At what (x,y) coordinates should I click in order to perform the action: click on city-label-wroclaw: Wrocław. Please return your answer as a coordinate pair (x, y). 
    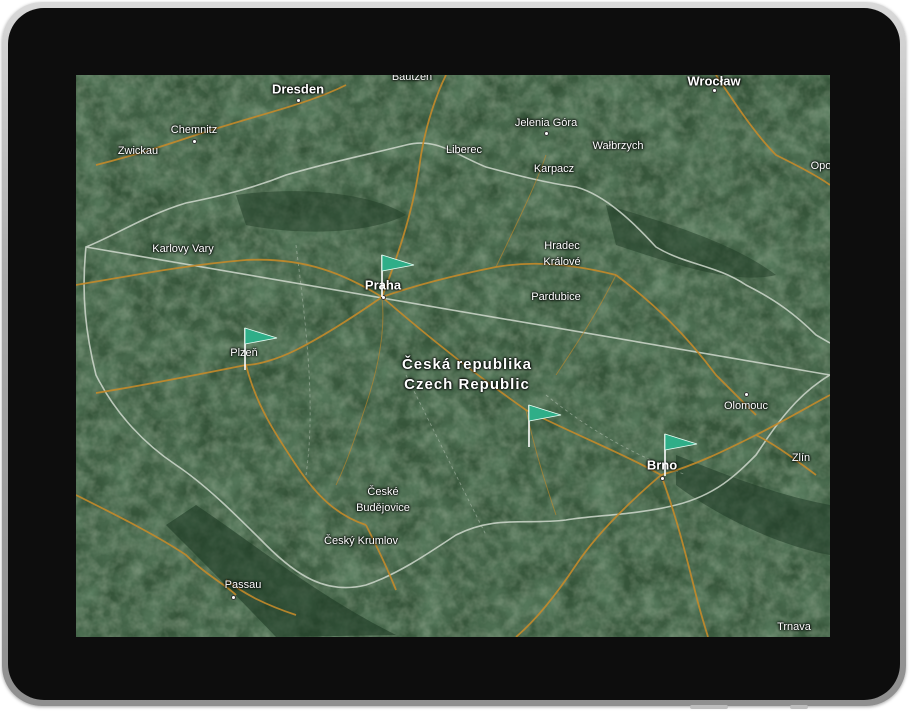
    Looking at the image, I should click on (714, 82).